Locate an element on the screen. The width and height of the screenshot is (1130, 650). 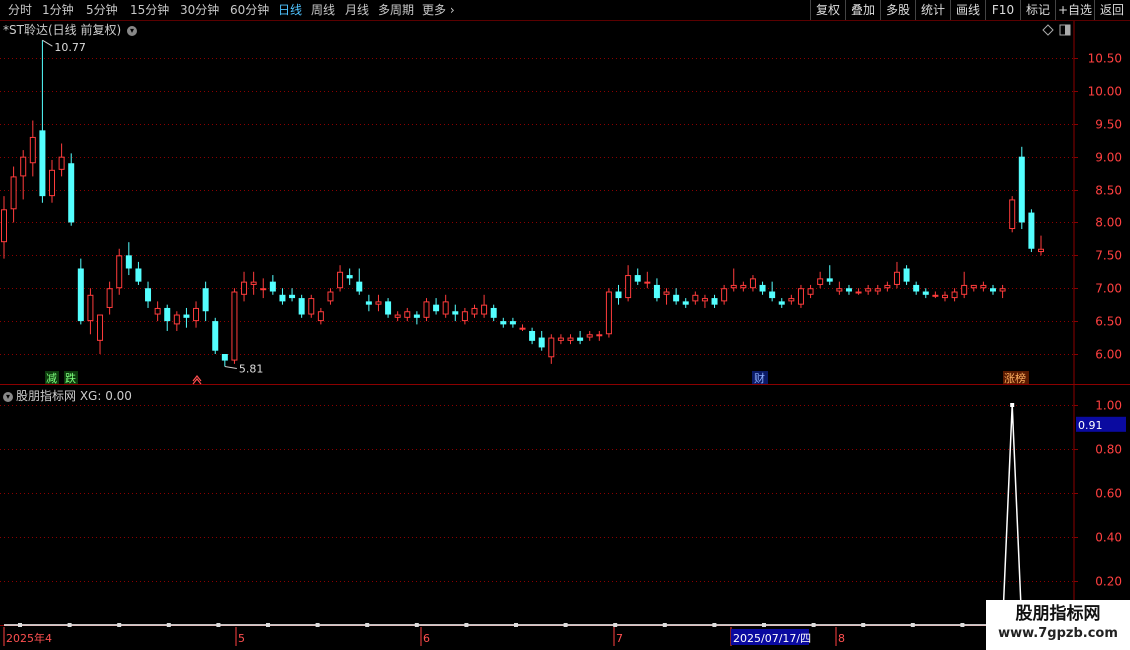
price-tick-label: 9.00 is located at coordinates (1108, 158).